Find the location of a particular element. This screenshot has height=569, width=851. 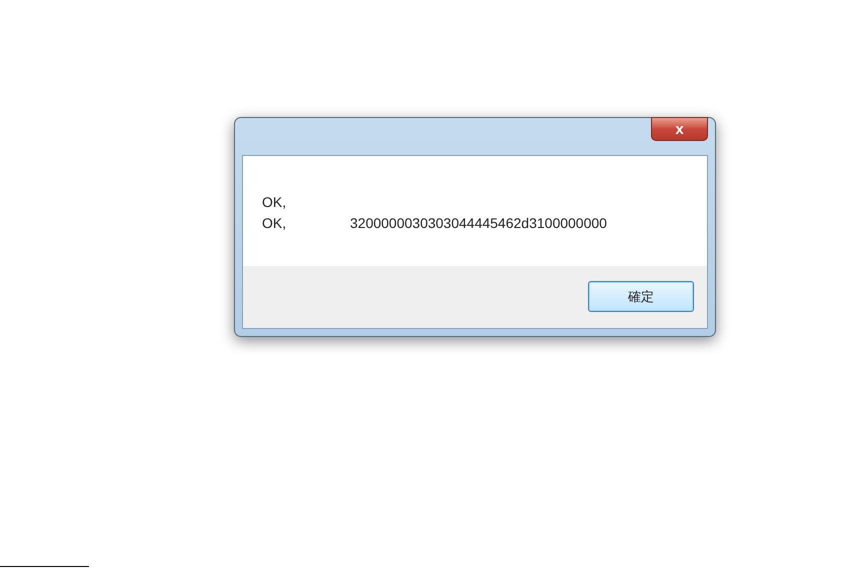

ok-button: 確定 is located at coordinates (641, 296).